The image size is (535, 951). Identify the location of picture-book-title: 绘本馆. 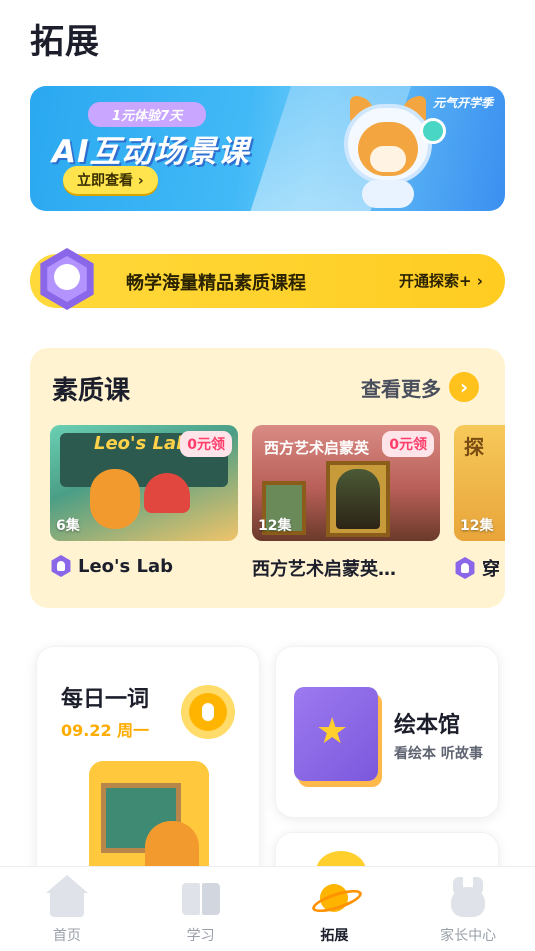
(427, 725).